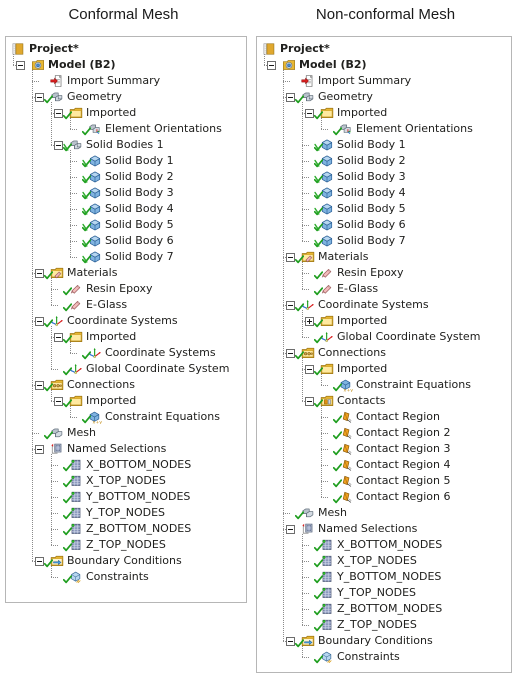  Describe the element at coordinates (309, 321) in the screenshot. I see `expand-toggle-collapsed` at that location.